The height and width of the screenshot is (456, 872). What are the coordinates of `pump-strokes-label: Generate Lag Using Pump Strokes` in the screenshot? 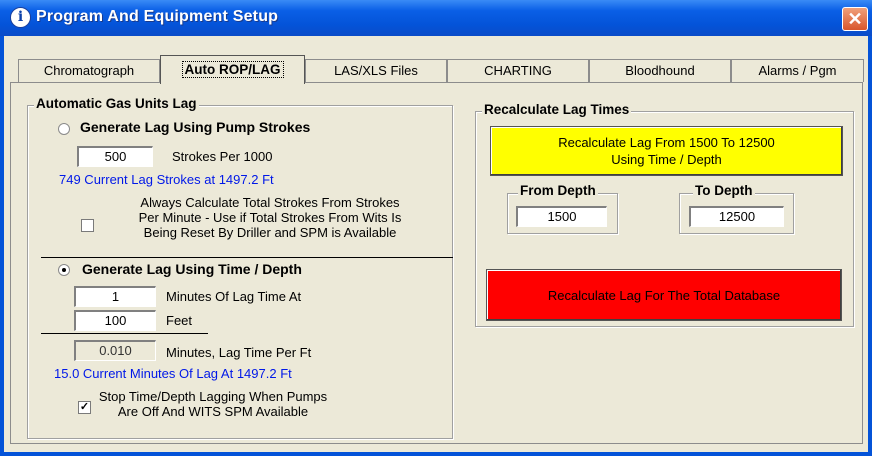 It's located at (195, 127).